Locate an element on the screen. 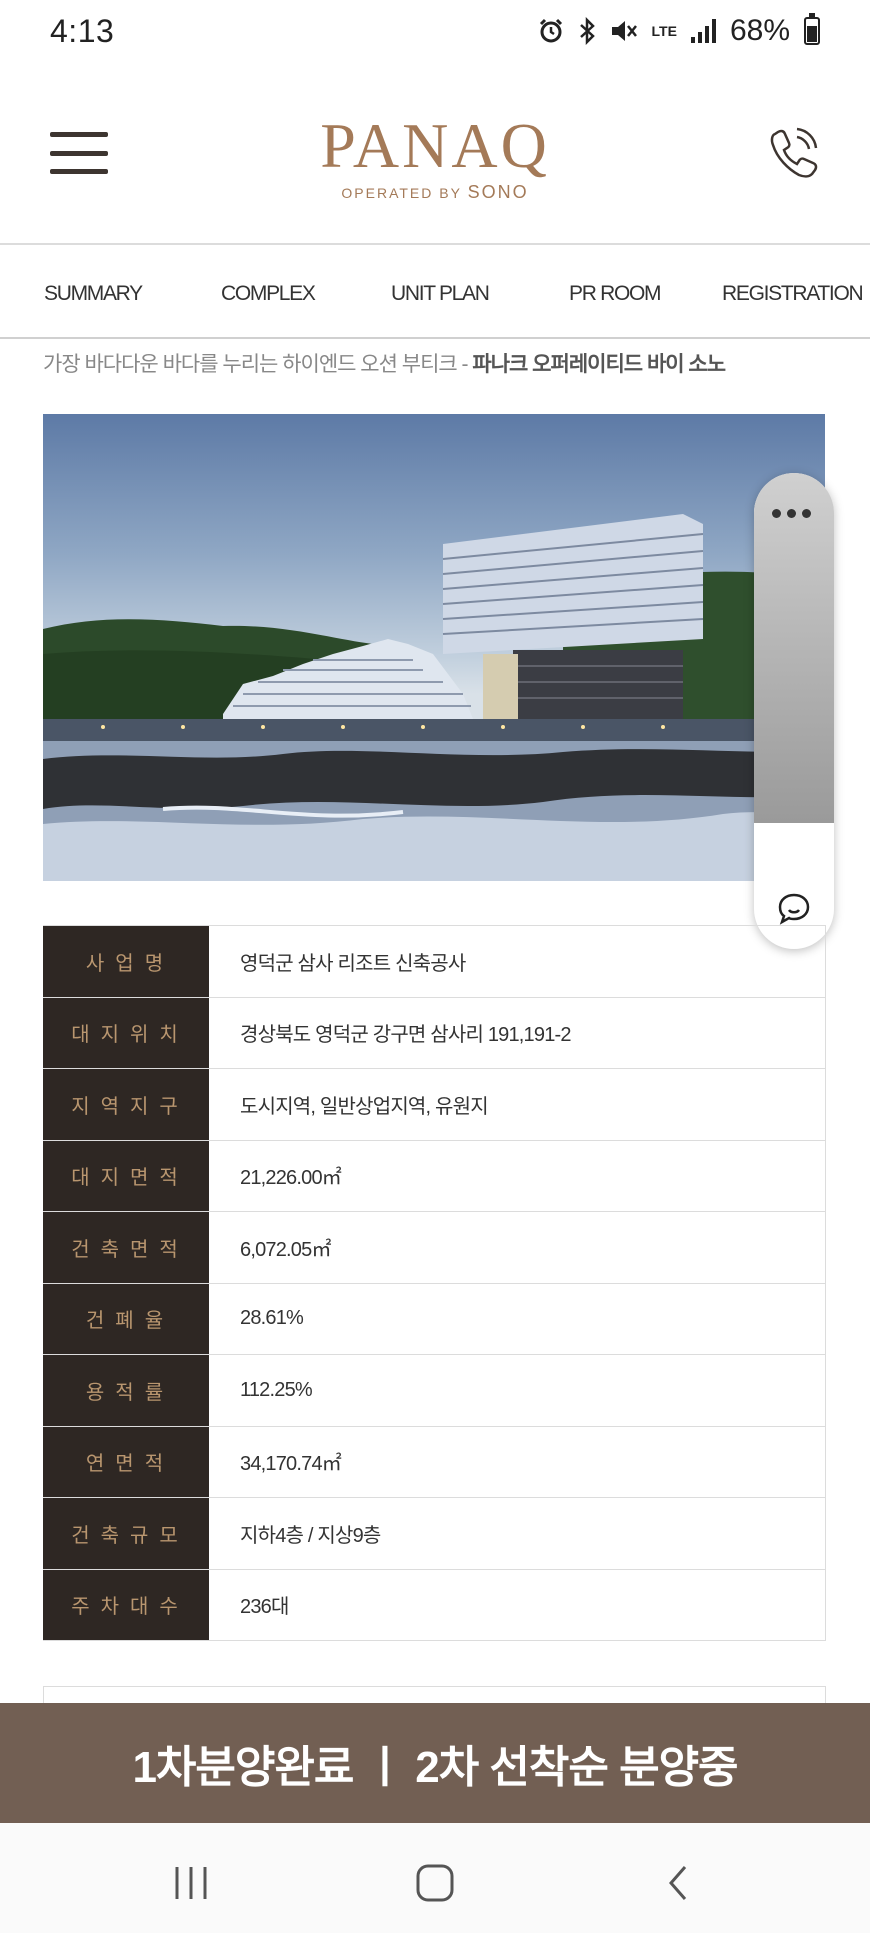 This screenshot has width=870, height=1933. table-row: 건폐율 28.61% is located at coordinates (434, 1319).